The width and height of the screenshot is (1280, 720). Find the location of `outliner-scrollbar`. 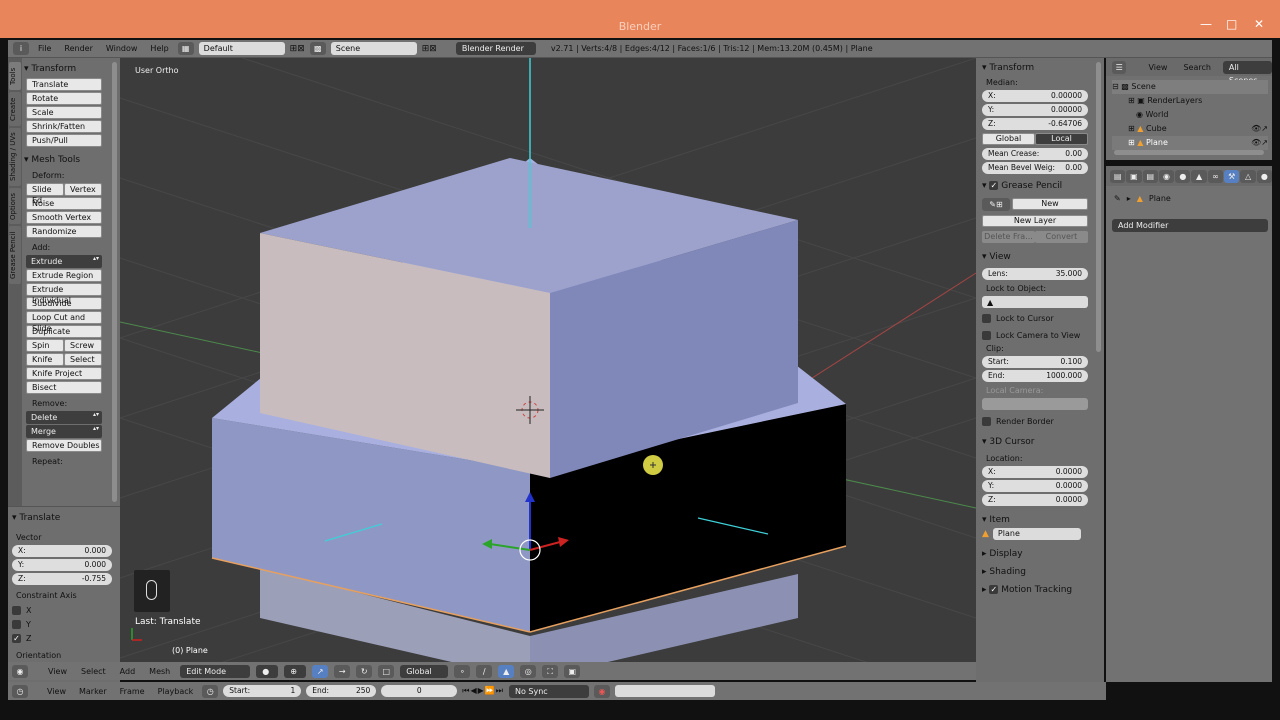

outliner-scrollbar is located at coordinates (1189, 152).